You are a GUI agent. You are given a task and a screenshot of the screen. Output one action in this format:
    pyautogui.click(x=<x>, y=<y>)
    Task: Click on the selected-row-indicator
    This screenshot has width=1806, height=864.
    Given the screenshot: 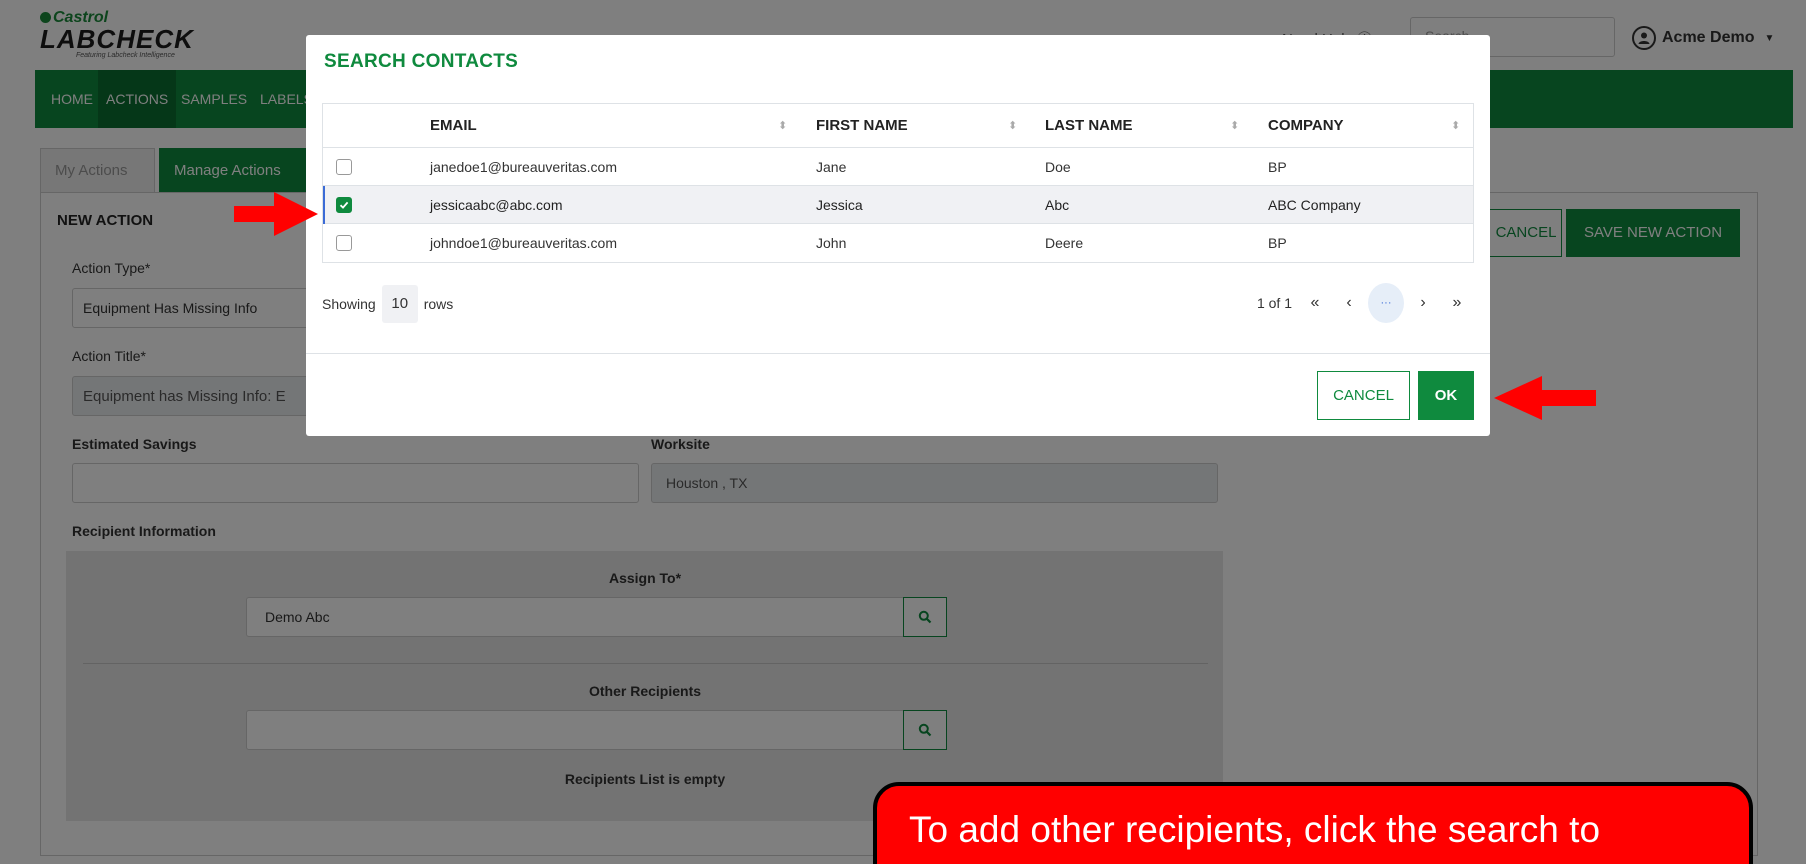 What is the action you would take?
    pyautogui.click(x=324, y=205)
    